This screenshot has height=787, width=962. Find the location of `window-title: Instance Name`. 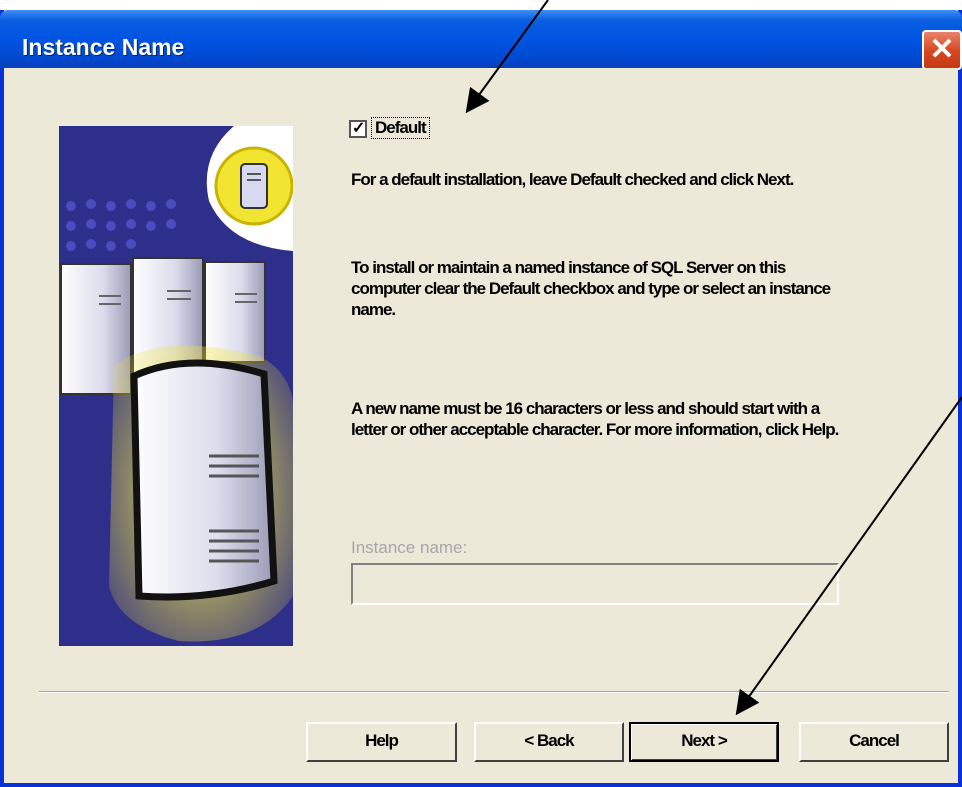

window-title: Instance Name is located at coordinates (103, 47).